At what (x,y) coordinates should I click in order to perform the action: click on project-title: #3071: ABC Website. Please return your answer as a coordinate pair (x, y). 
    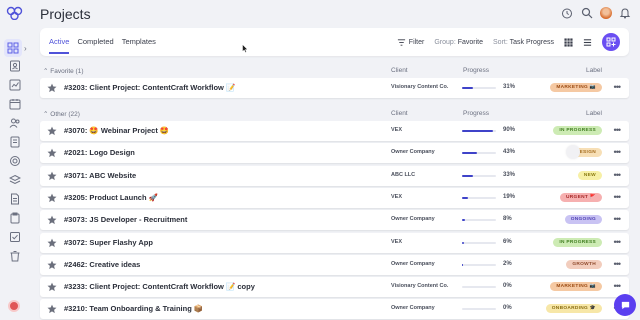
    Looking at the image, I should click on (100, 175).